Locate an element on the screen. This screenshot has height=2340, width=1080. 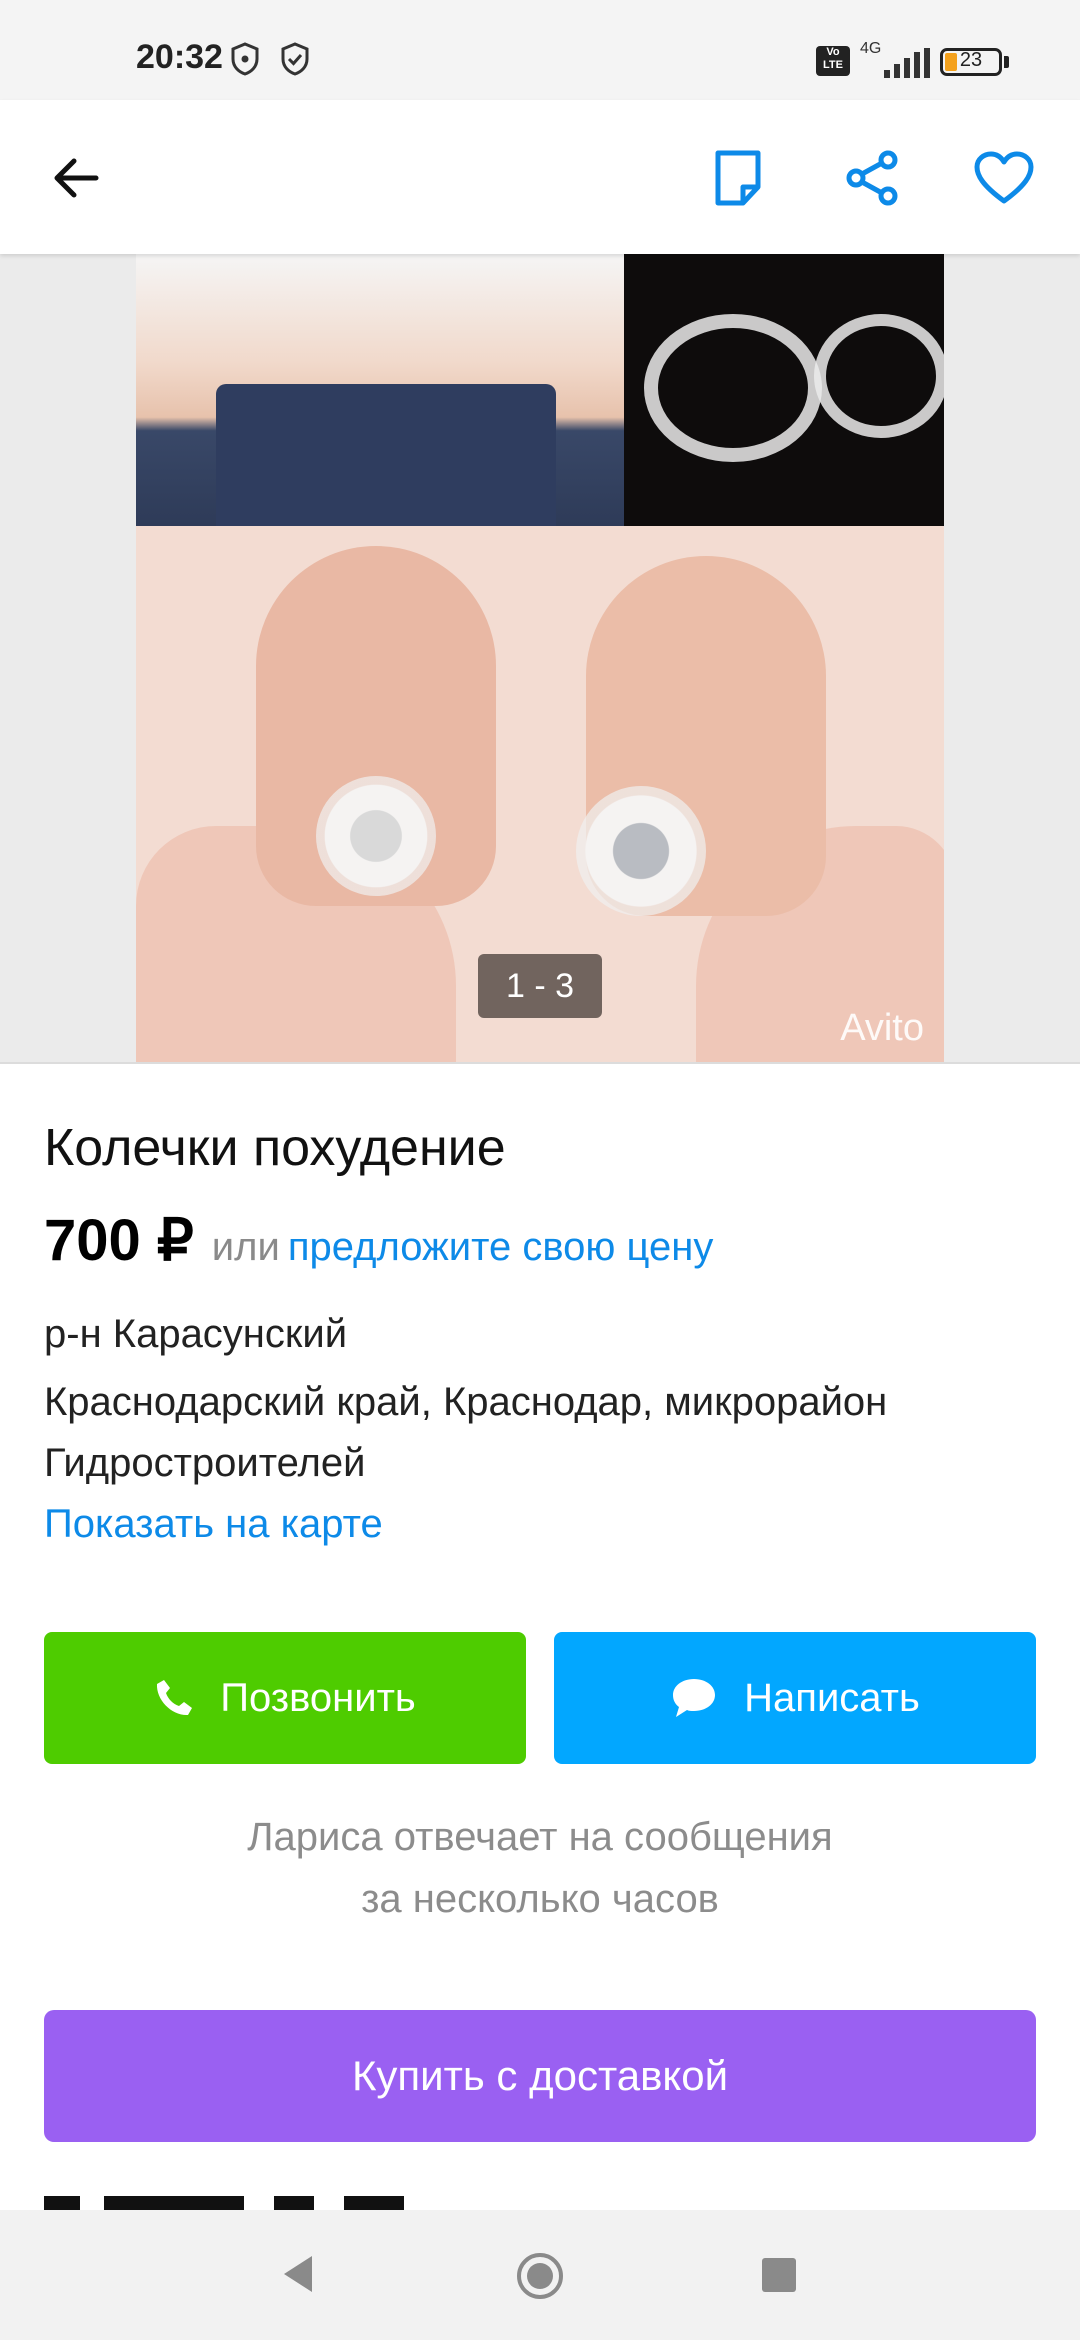
battery-icon: 23 is located at coordinates (971, 62).